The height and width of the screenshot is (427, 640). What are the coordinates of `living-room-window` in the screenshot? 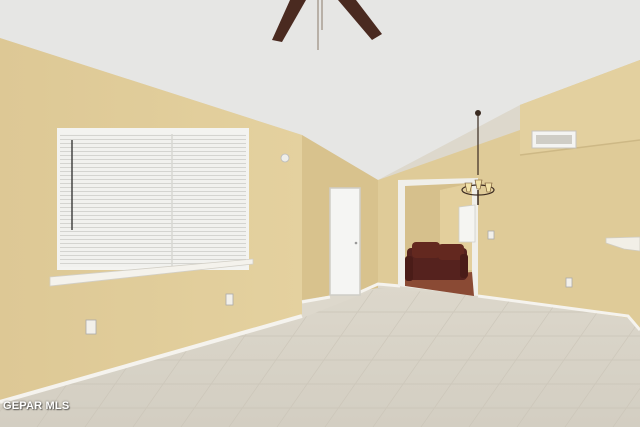 It's located at (467, 223).